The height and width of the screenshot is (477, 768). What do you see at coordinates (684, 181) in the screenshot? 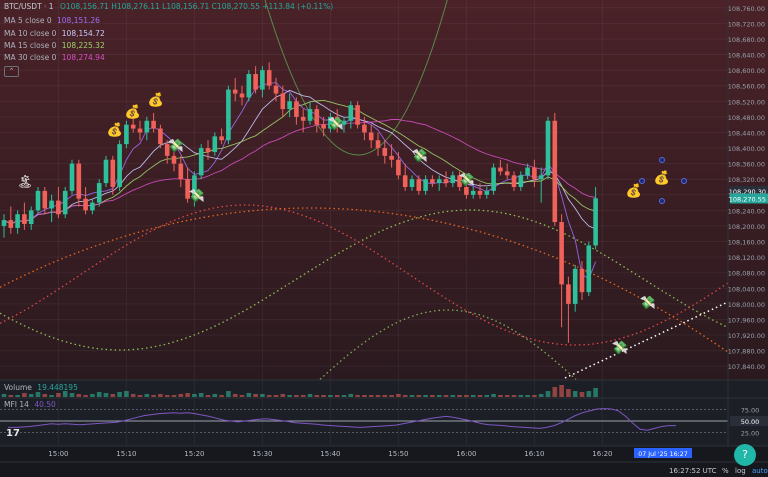
I see `anchor-handle` at bounding box center [684, 181].